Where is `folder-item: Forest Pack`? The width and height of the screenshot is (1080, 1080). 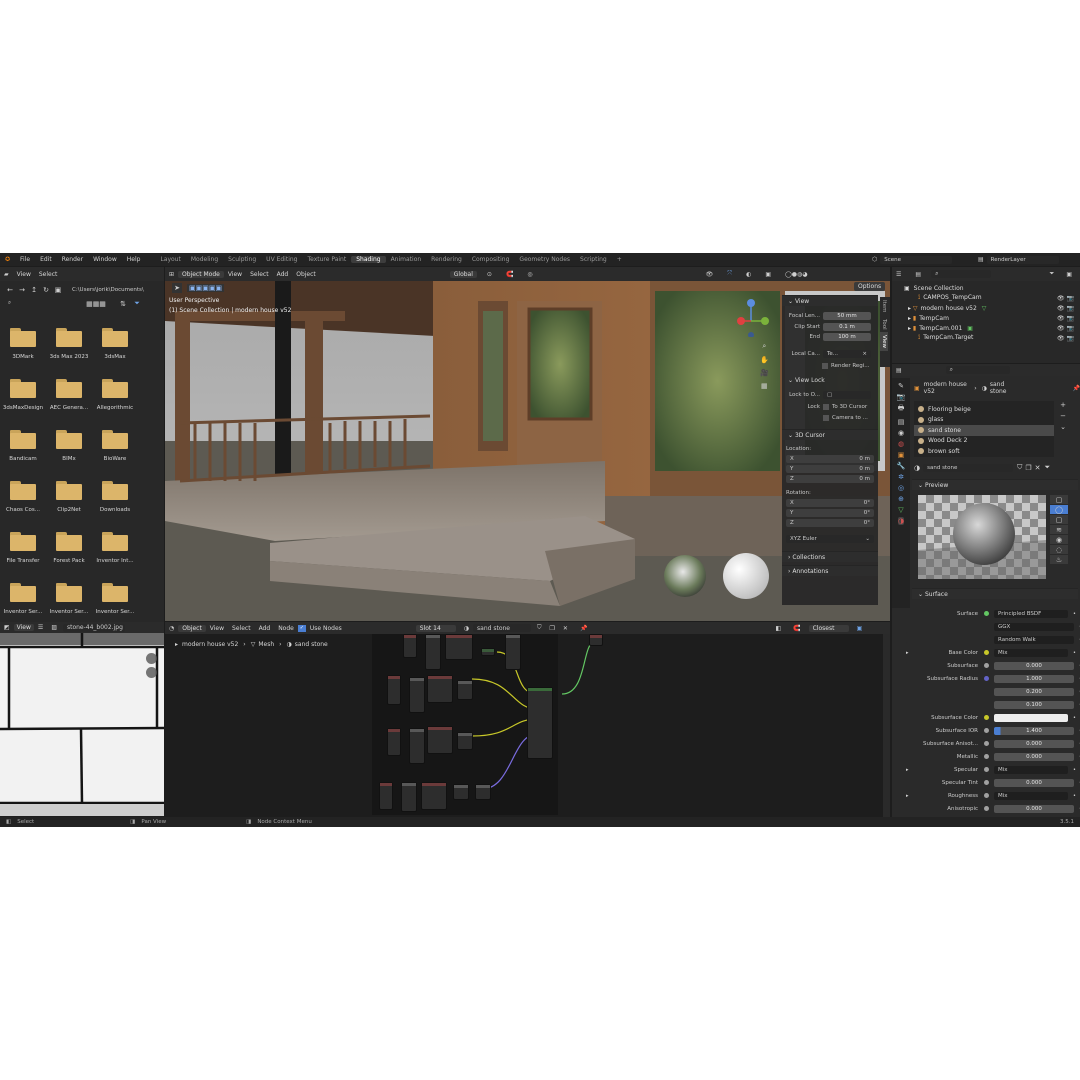
folder-item: Forest Pack is located at coordinates (69, 548).